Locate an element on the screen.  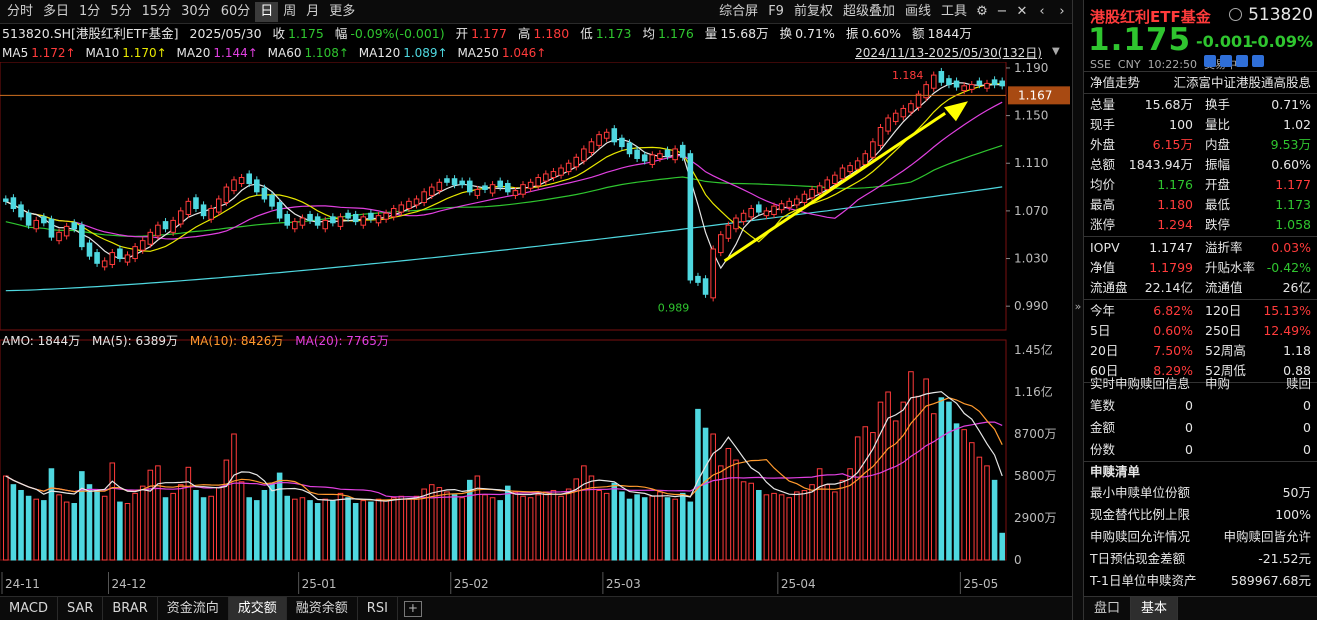
tool-4-button: 画线 is located at coordinates (918, 12).